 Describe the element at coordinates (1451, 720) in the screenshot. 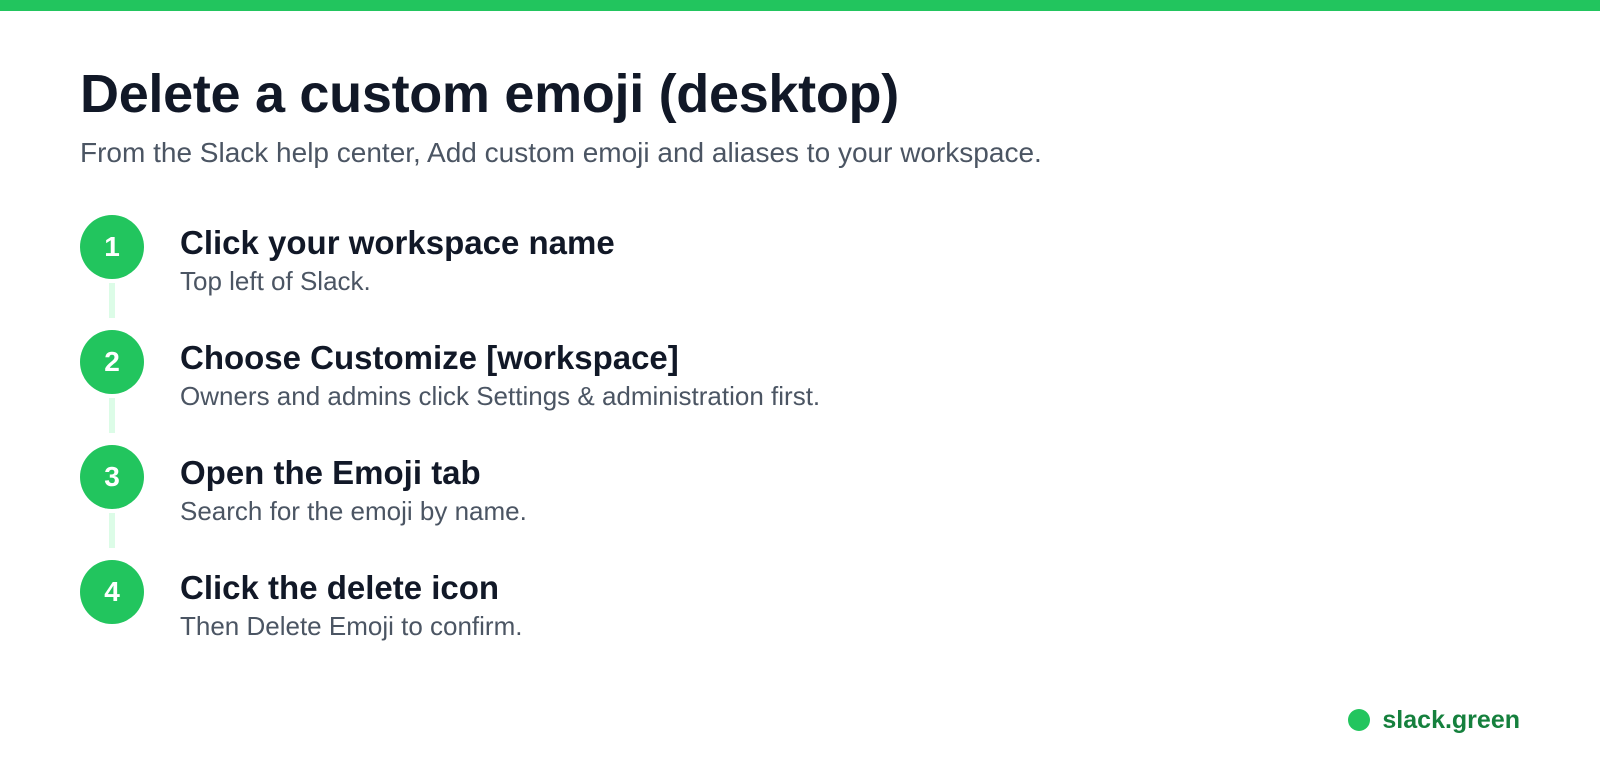

I see `brand-label: slack.green` at that location.